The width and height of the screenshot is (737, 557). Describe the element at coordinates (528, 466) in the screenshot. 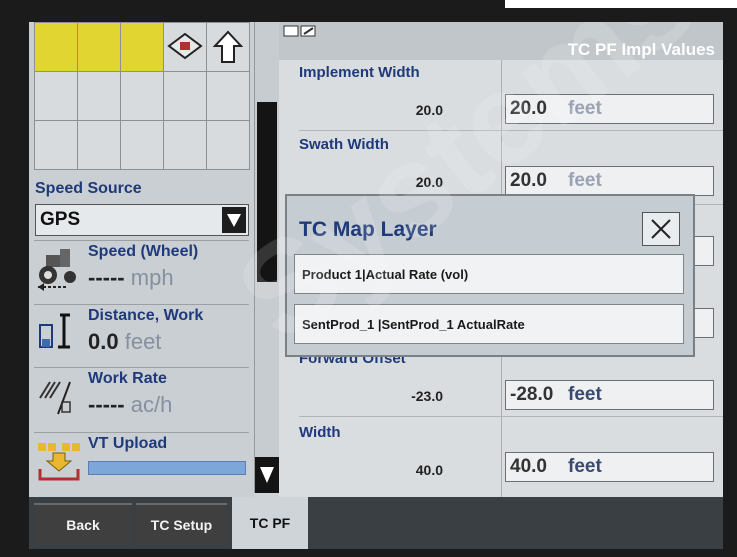

I see `input-value: 40.0` at that location.